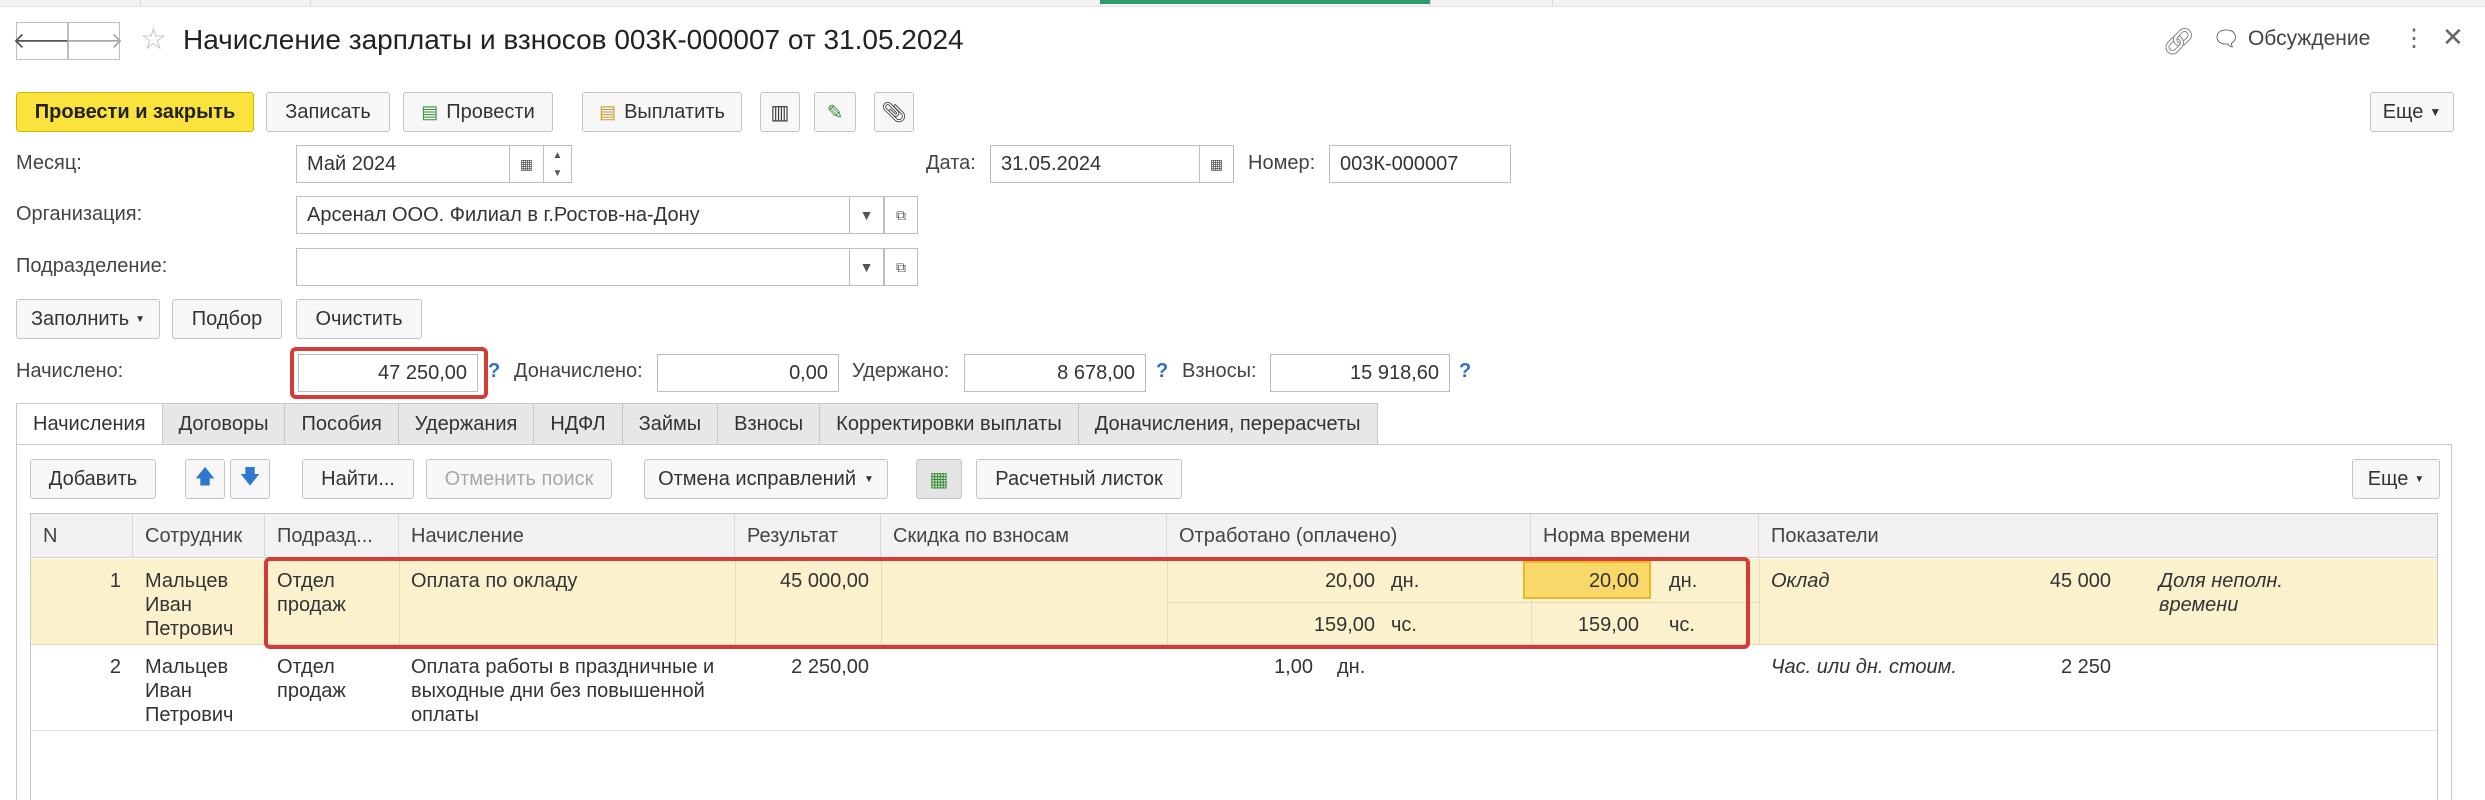  I want to click on arrow-down-icon: 🡇, so click(250, 477).